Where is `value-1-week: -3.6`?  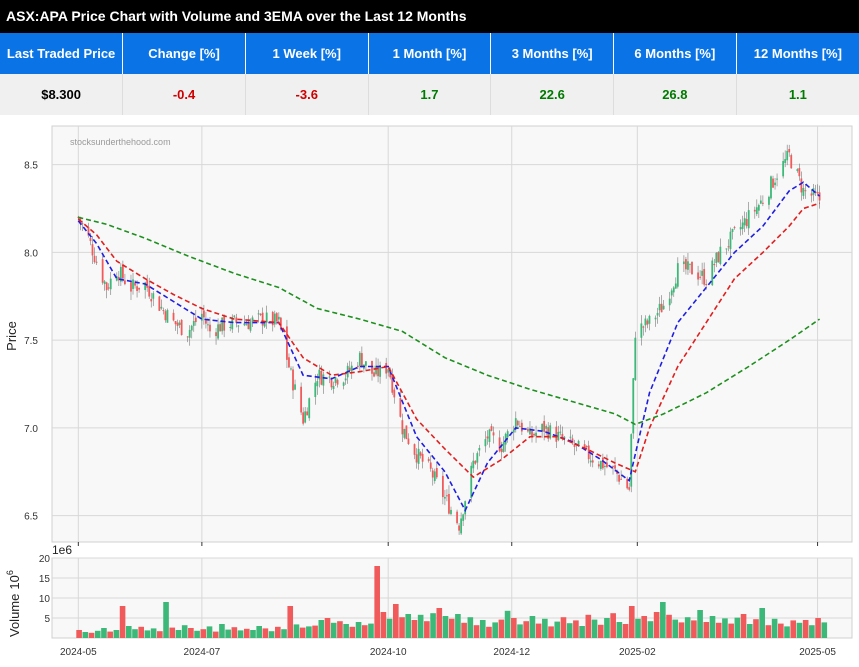 value-1-week: -3.6 is located at coordinates (307, 94).